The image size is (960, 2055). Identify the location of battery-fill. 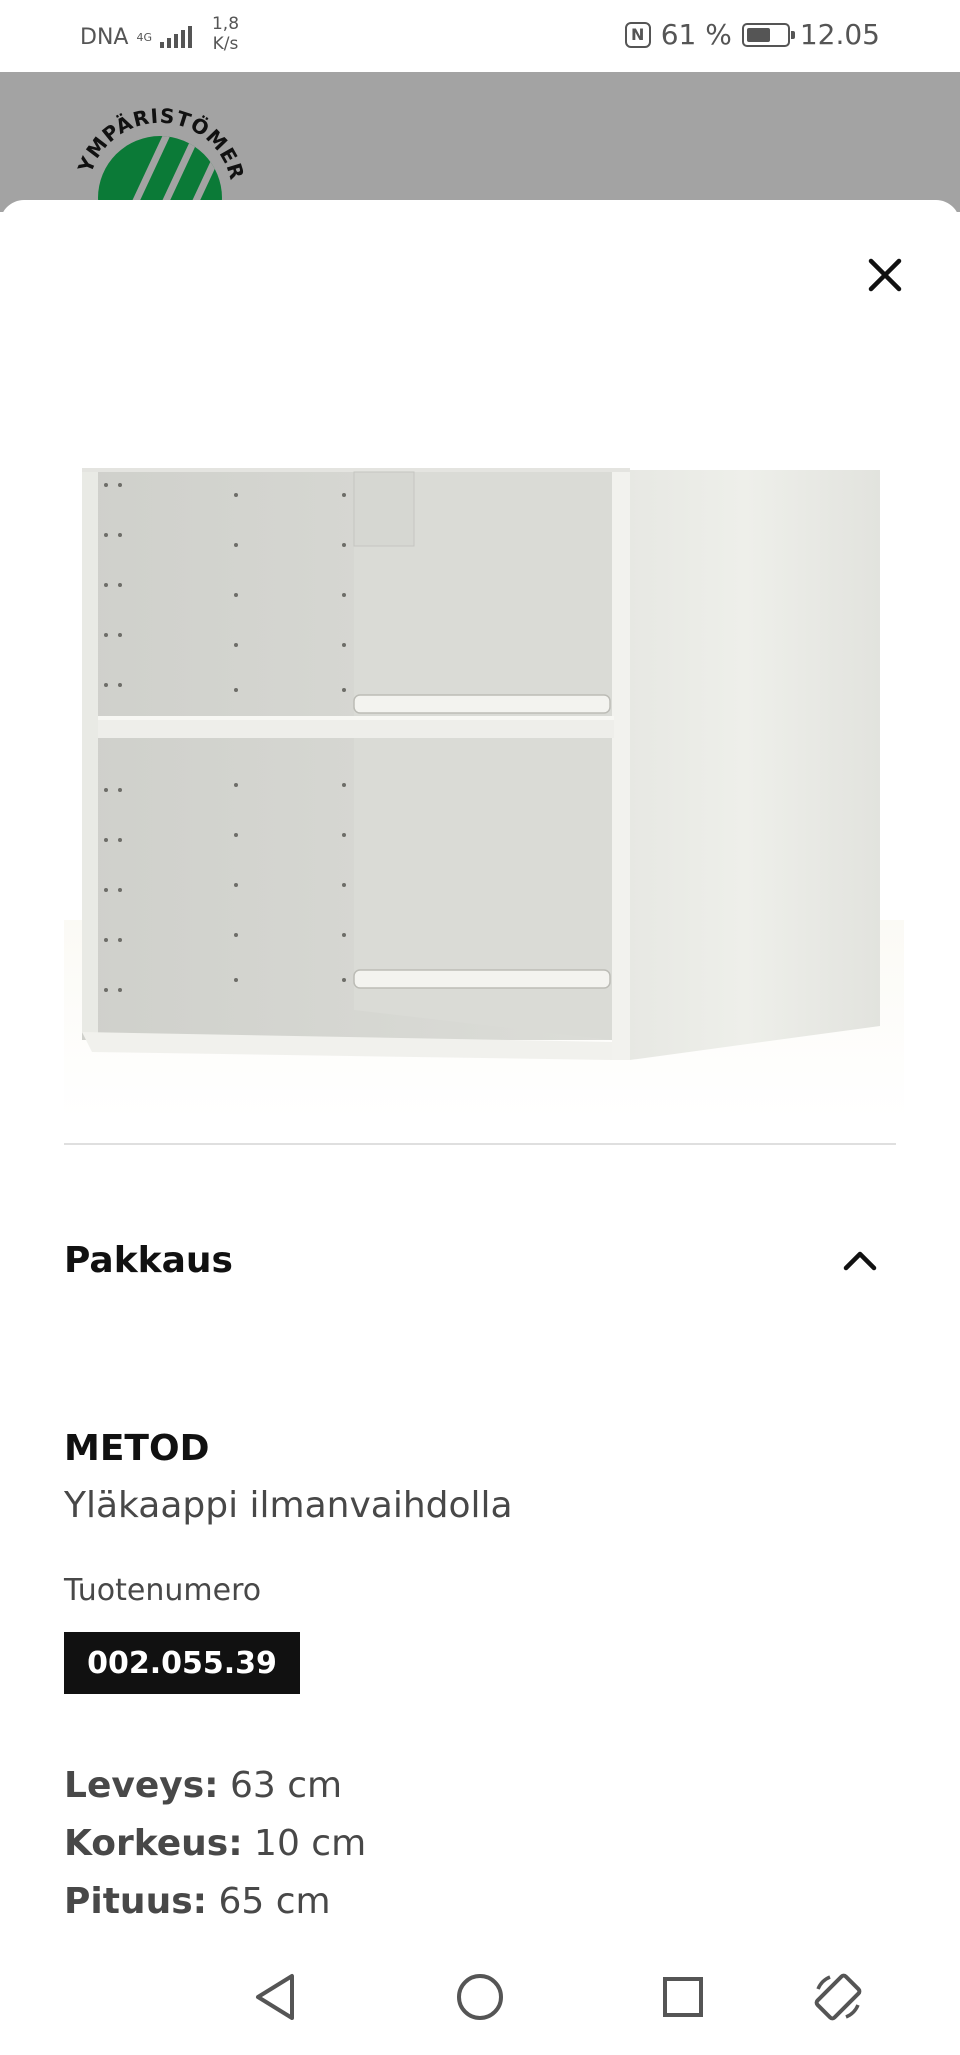
(758, 34).